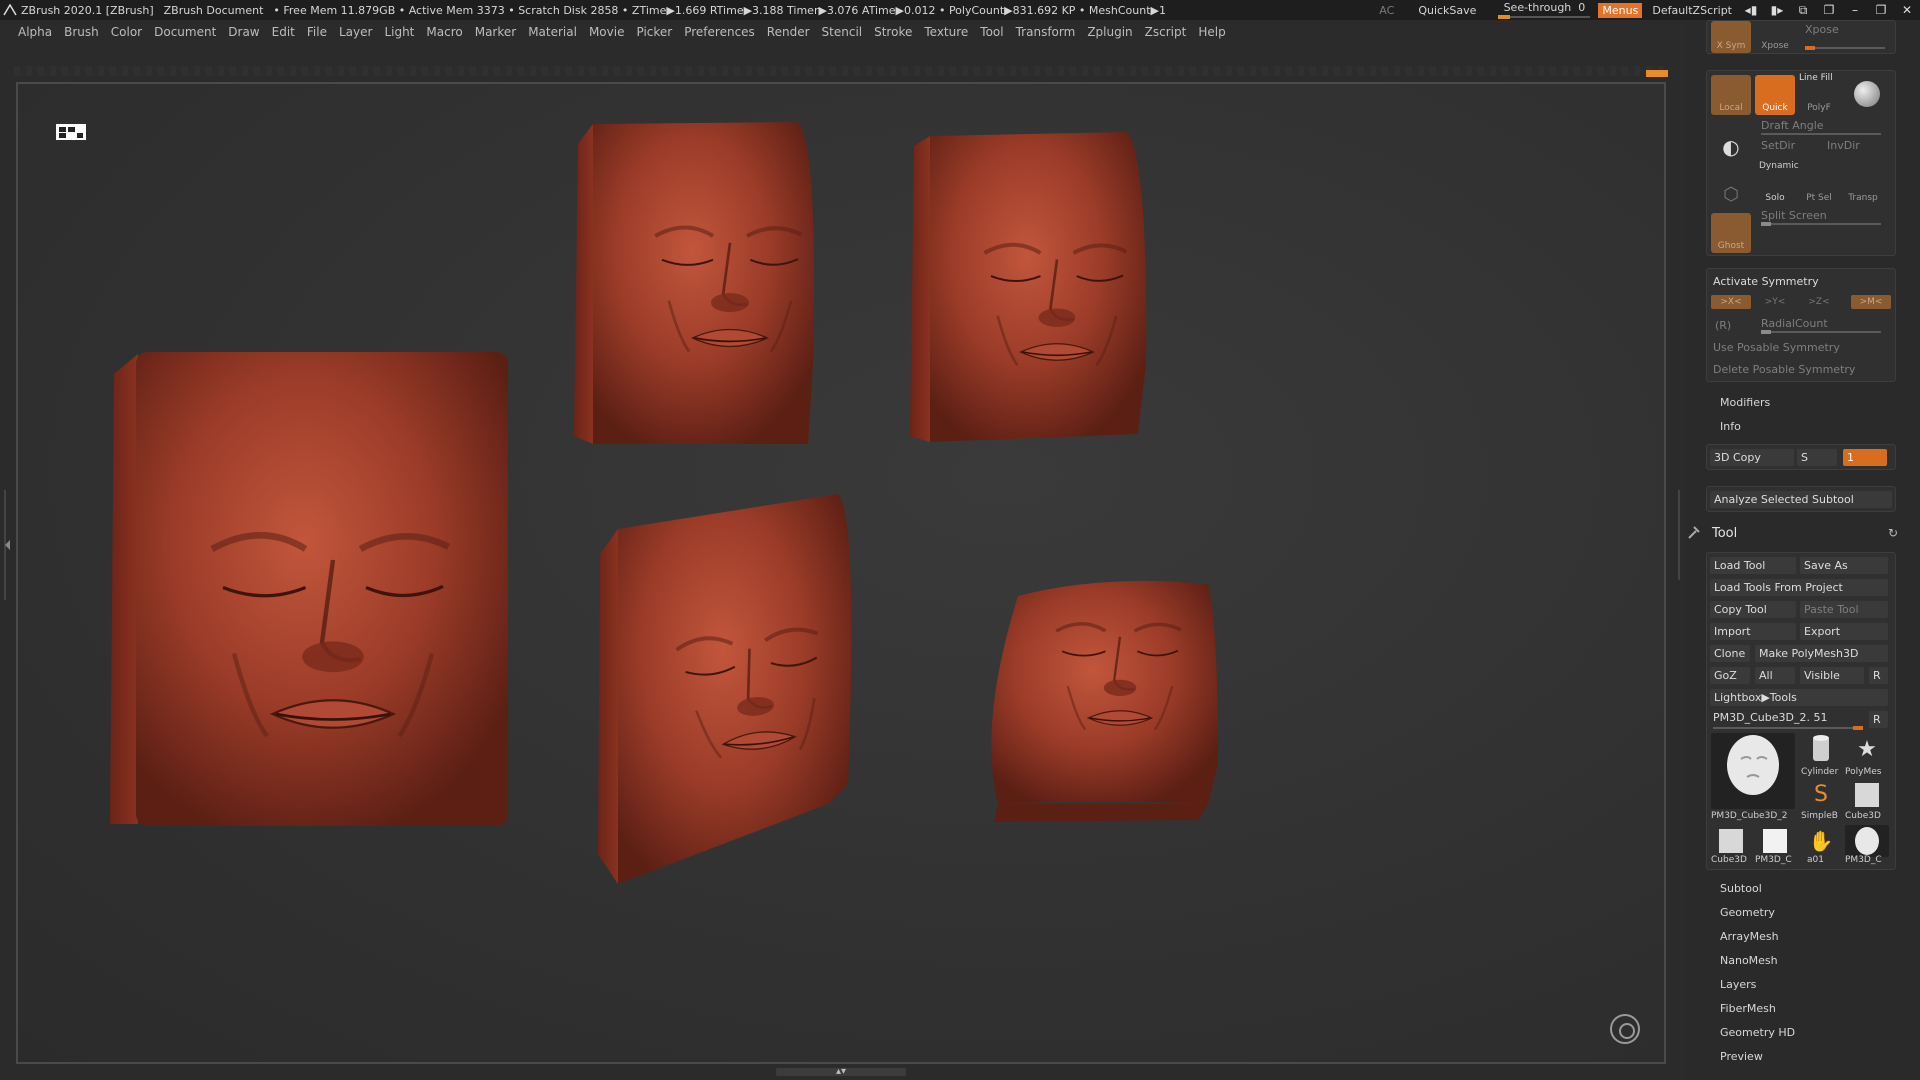 The width and height of the screenshot is (1920, 1080). Describe the element at coordinates (552, 32) in the screenshot. I see `menu-material: Material` at that location.